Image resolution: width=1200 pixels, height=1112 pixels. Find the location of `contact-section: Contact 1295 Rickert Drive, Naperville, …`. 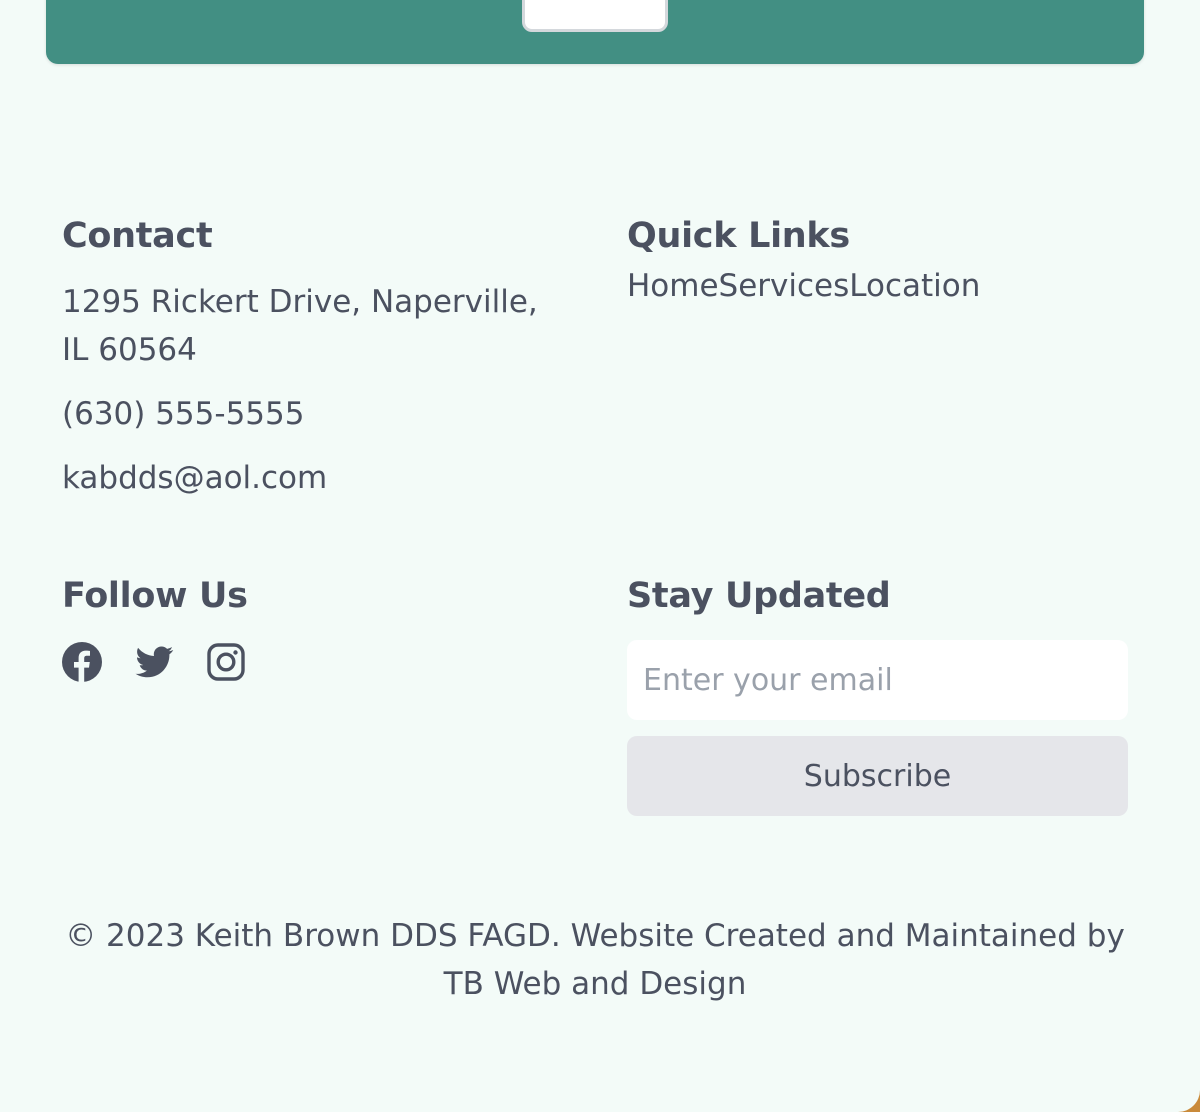

contact-section: Contact 1295 Rickert Drive, Naperville, … is located at coordinates (312, 358).